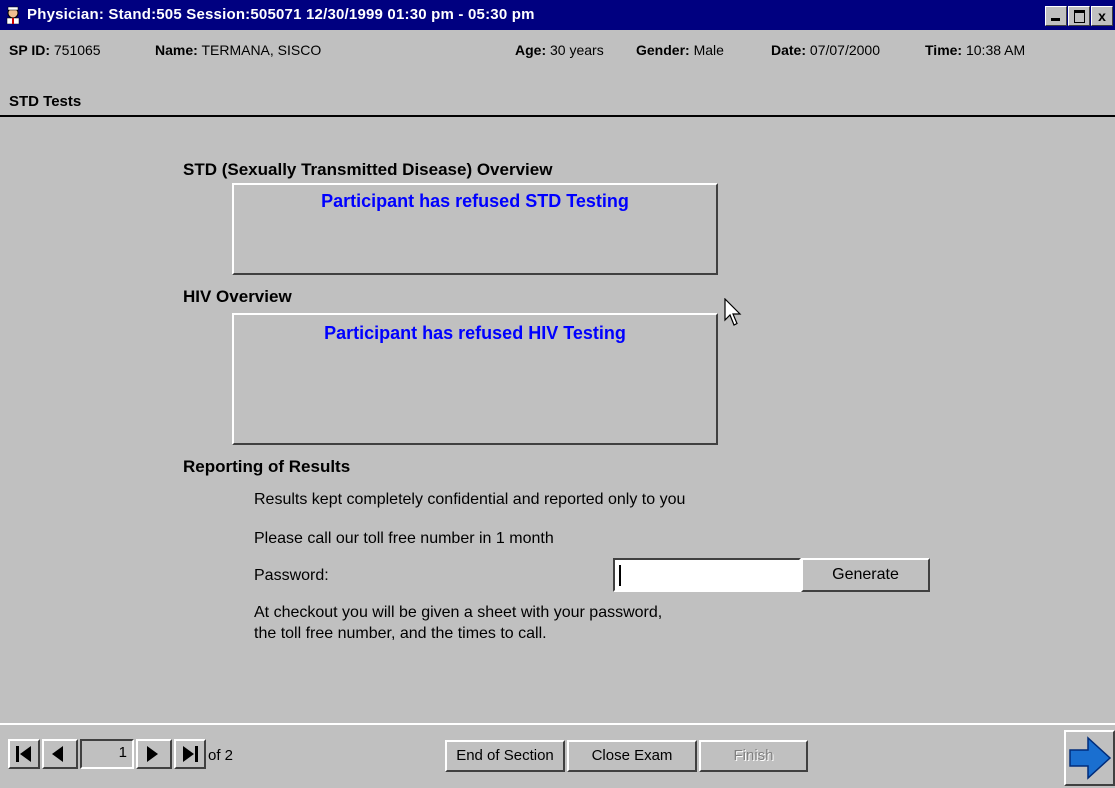 The height and width of the screenshot is (788, 1115). I want to click on hiv-overview-heading: HIV Overview, so click(237, 296).